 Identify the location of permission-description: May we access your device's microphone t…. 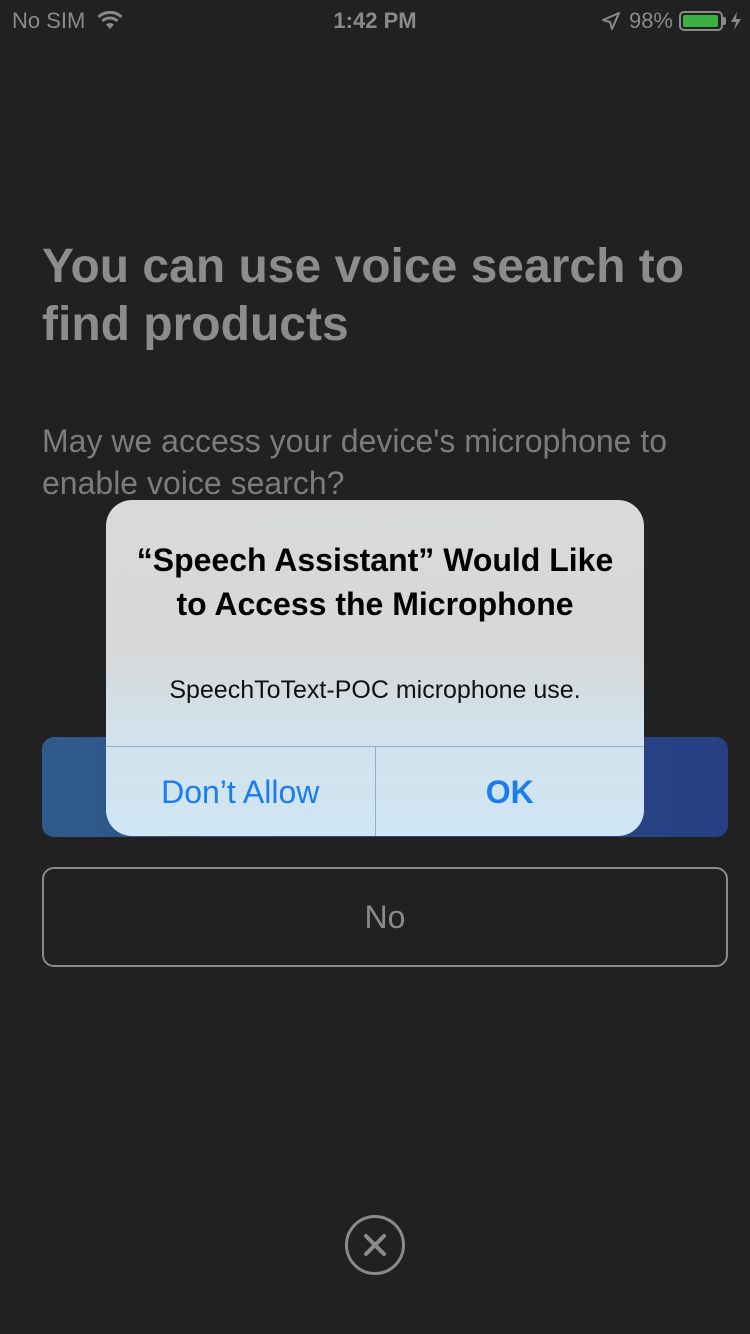
(355, 462).